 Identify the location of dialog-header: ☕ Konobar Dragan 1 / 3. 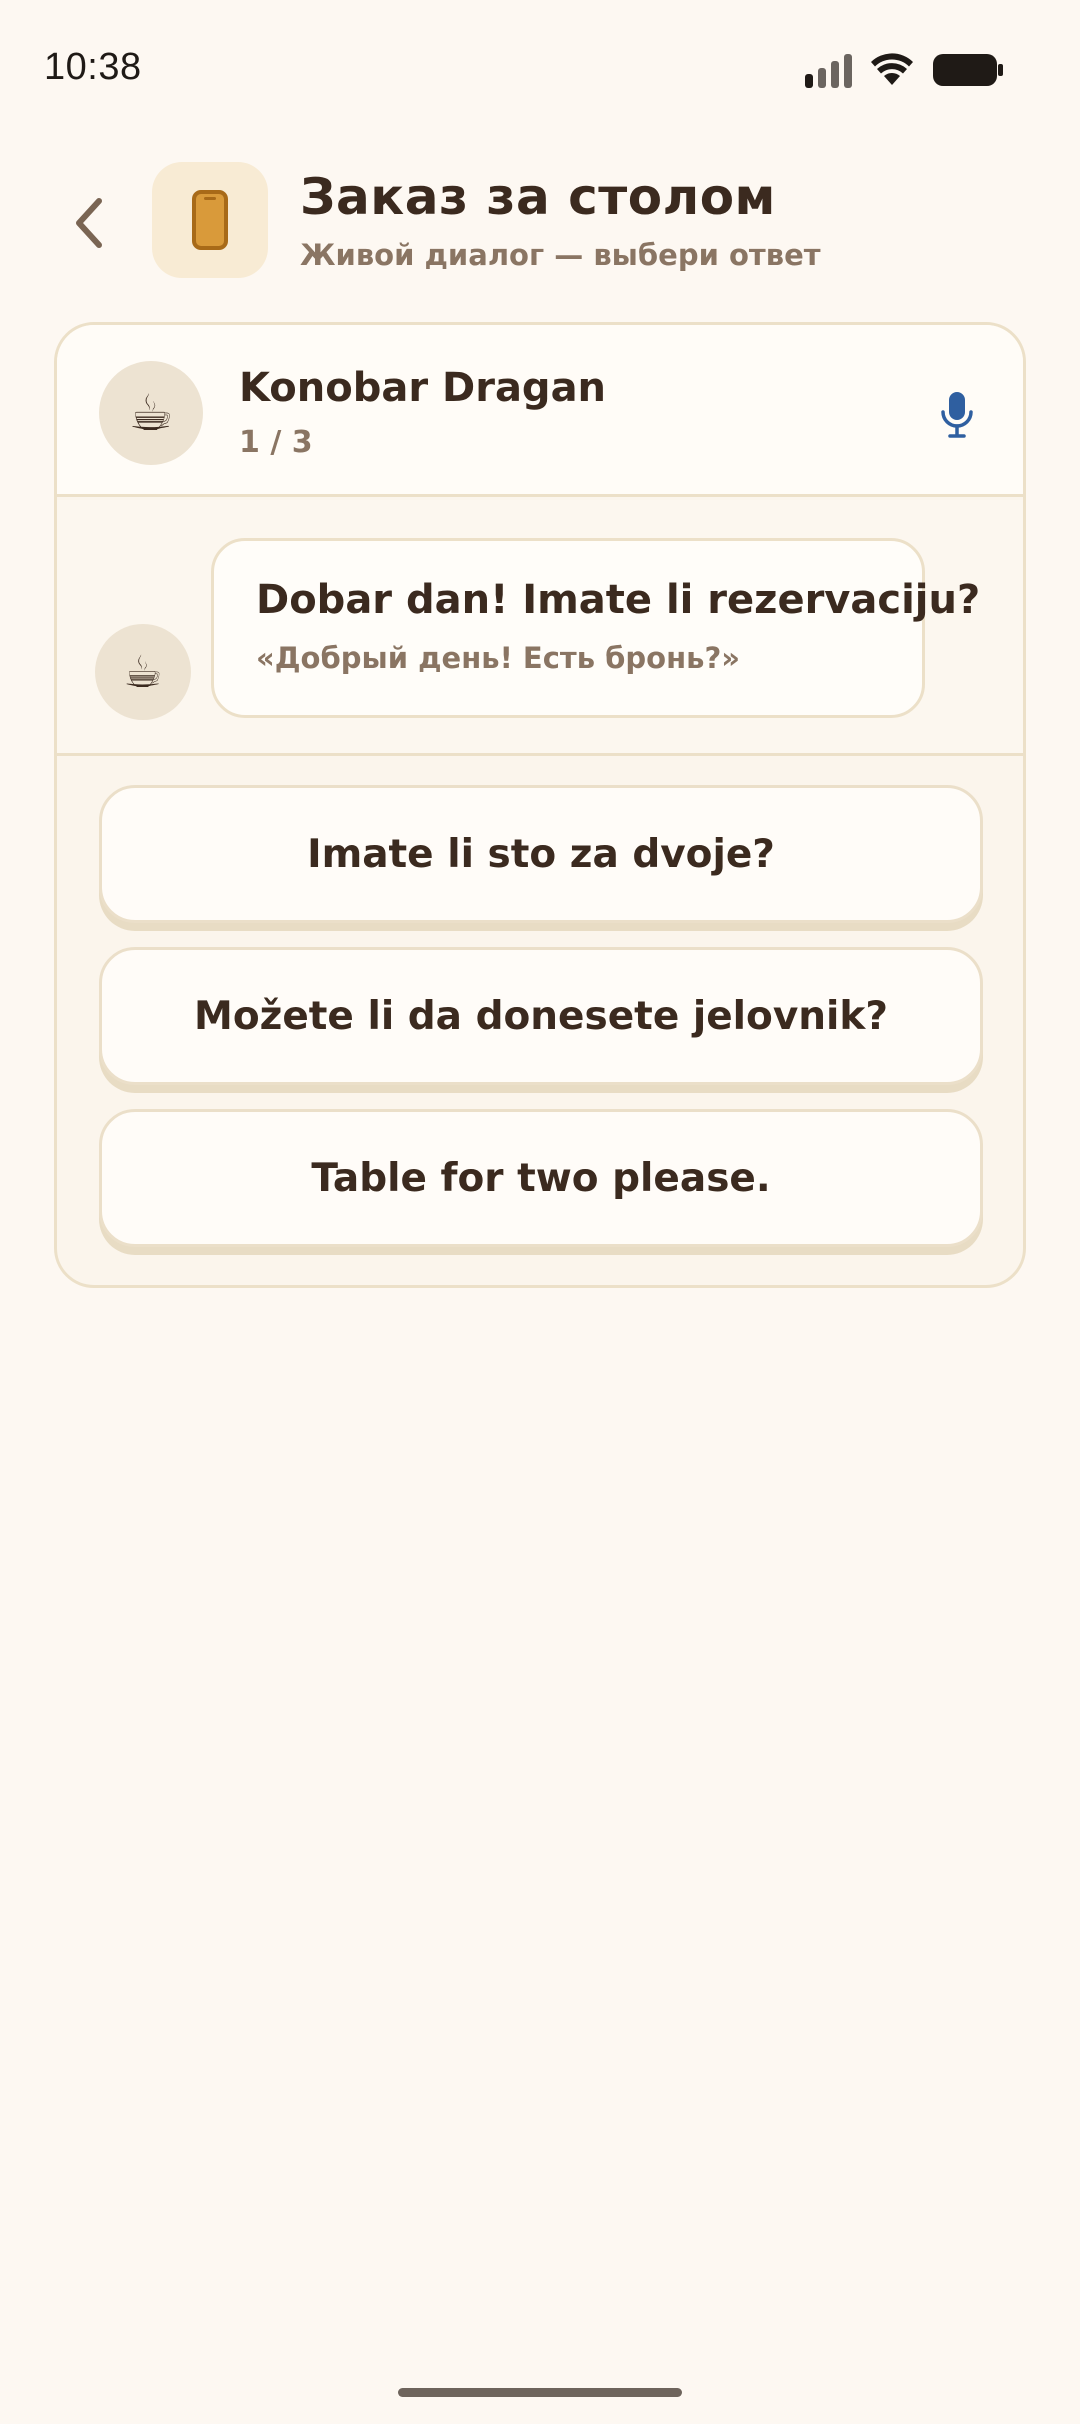
(540, 411).